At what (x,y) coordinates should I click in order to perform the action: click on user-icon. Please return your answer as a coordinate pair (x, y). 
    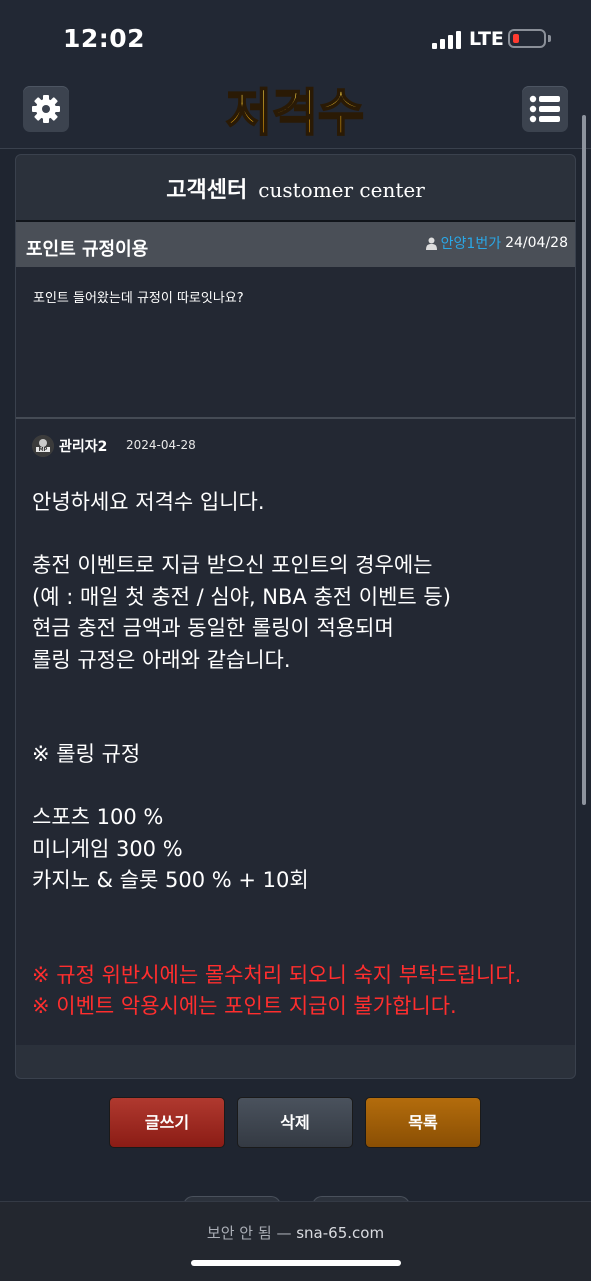
    Looking at the image, I should click on (431, 243).